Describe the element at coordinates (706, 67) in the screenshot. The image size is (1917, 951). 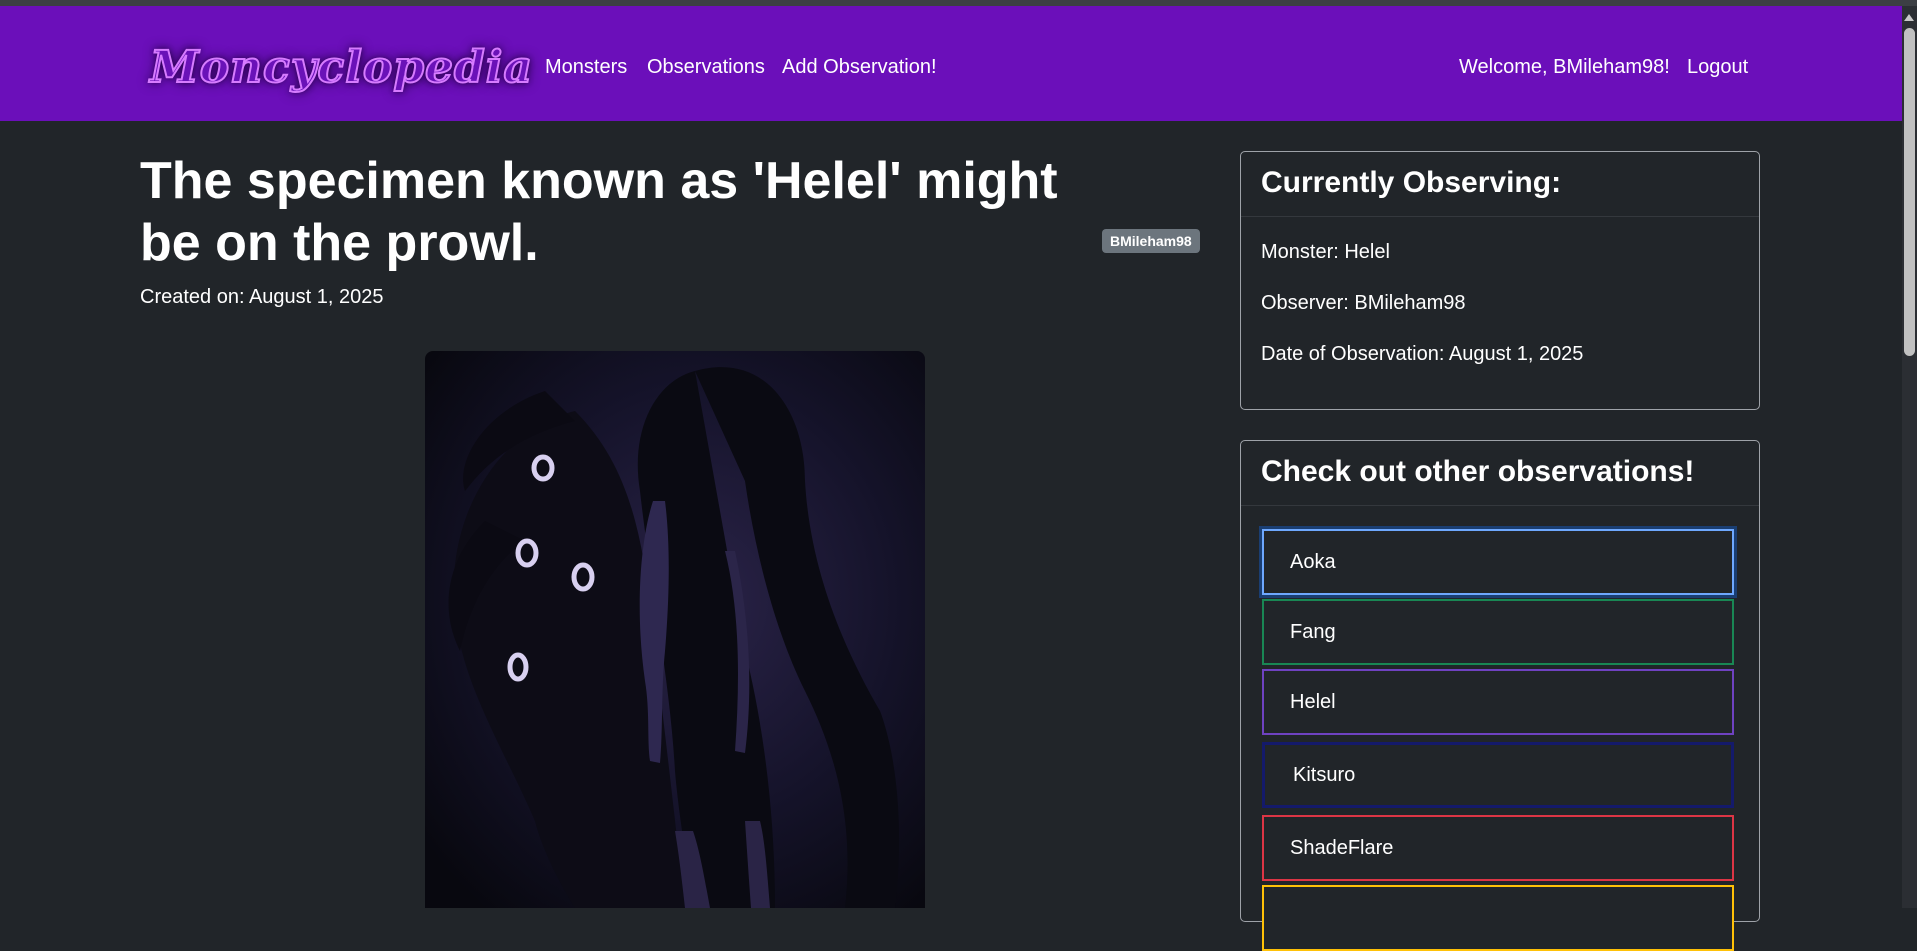
I see `nav-observations: Observations` at that location.